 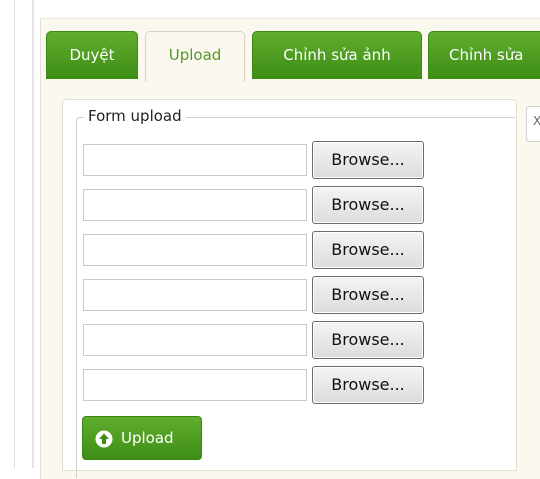 What do you see at coordinates (135, 116) in the screenshot?
I see `form-legend: Form upload` at bounding box center [135, 116].